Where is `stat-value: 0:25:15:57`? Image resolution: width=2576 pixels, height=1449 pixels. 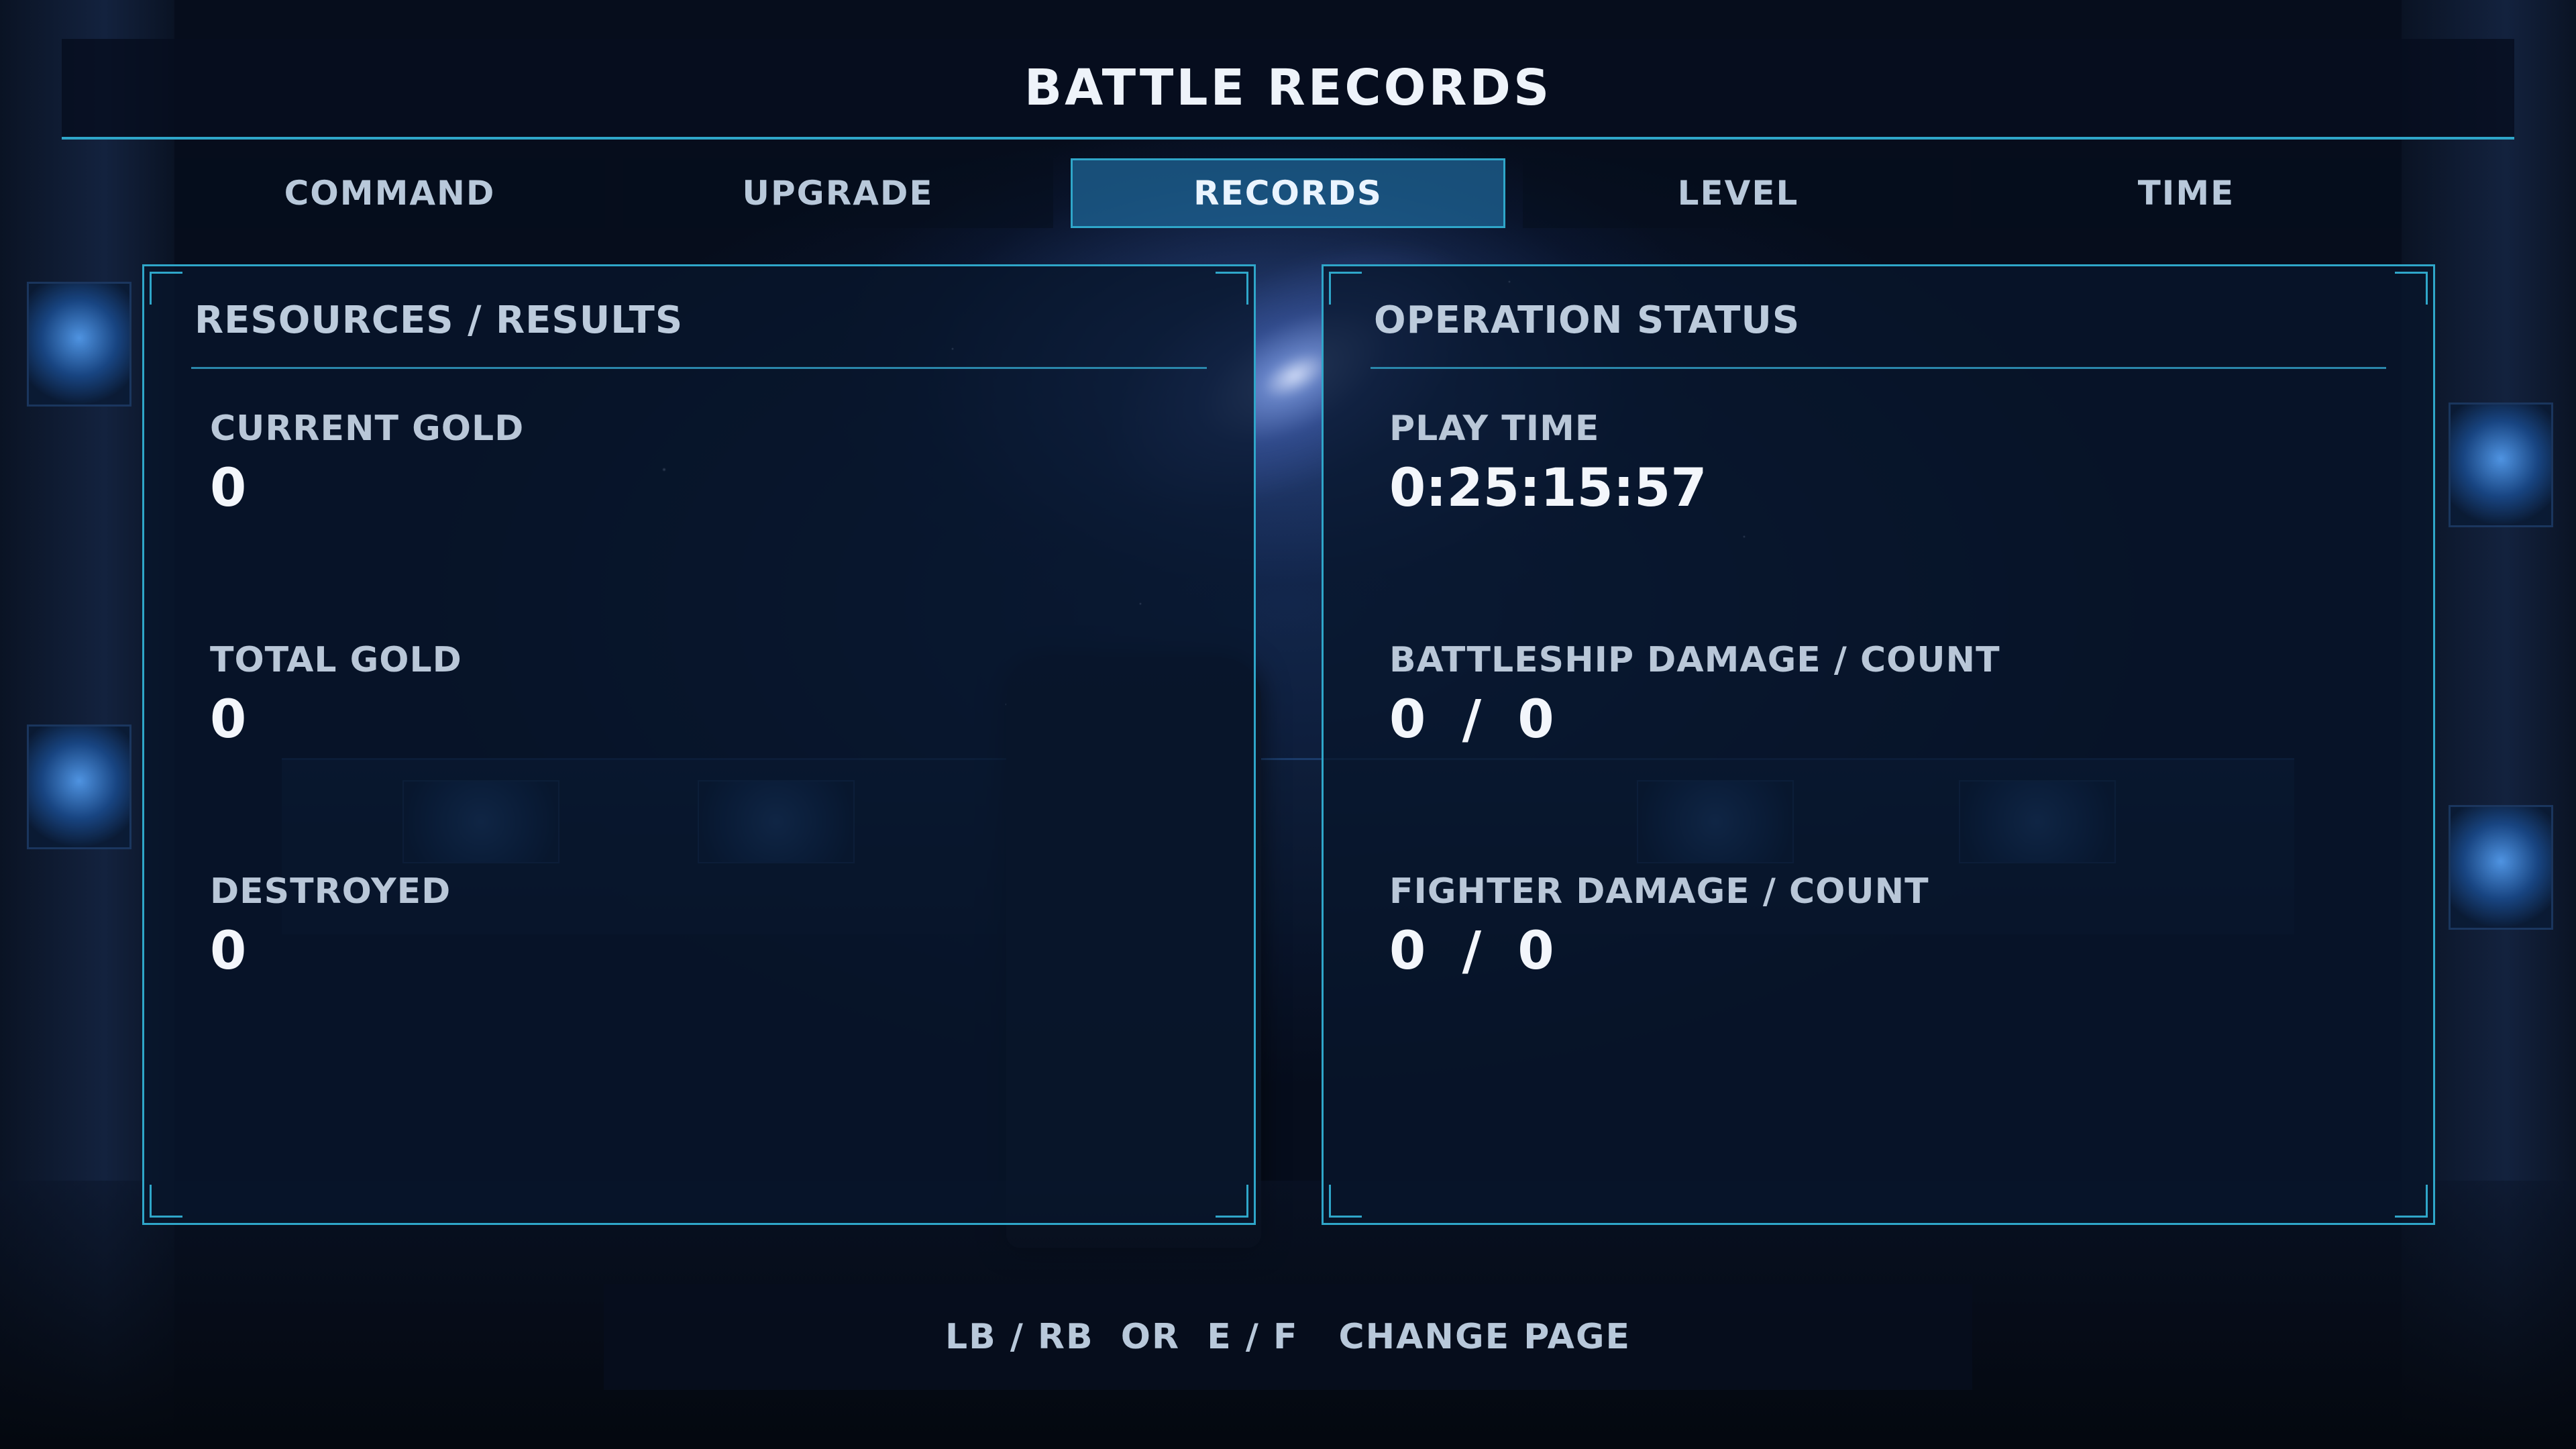 stat-value: 0:25:15:57 is located at coordinates (1548, 488).